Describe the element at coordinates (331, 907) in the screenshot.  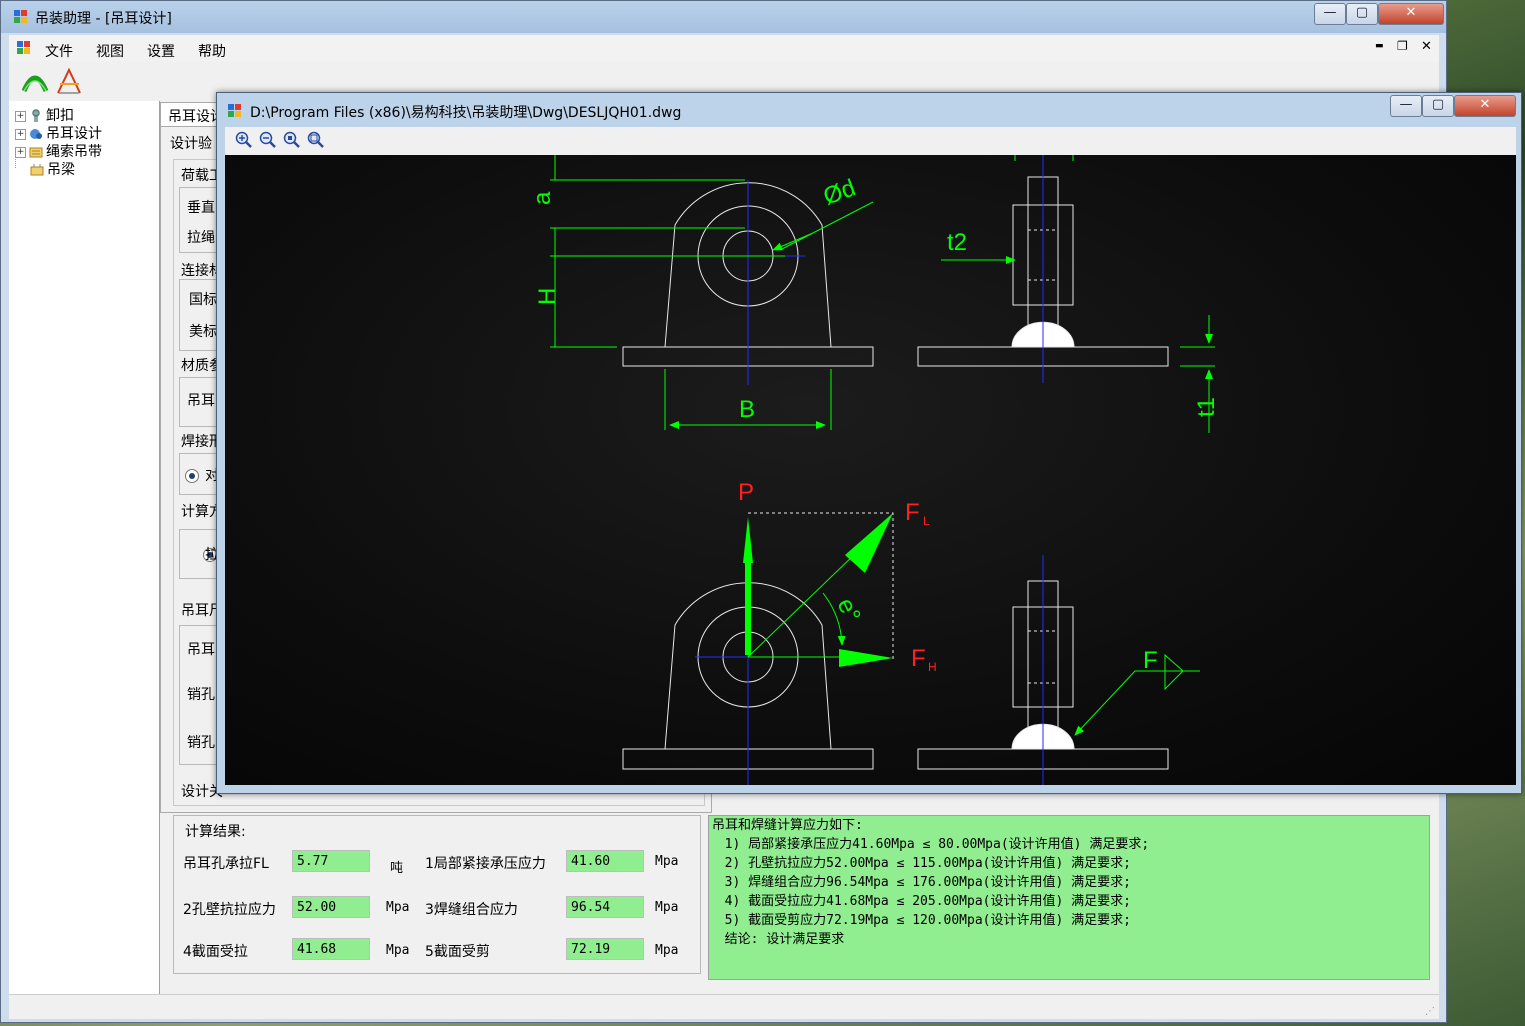
I see `result-value-hole-tension: 52.00` at that location.